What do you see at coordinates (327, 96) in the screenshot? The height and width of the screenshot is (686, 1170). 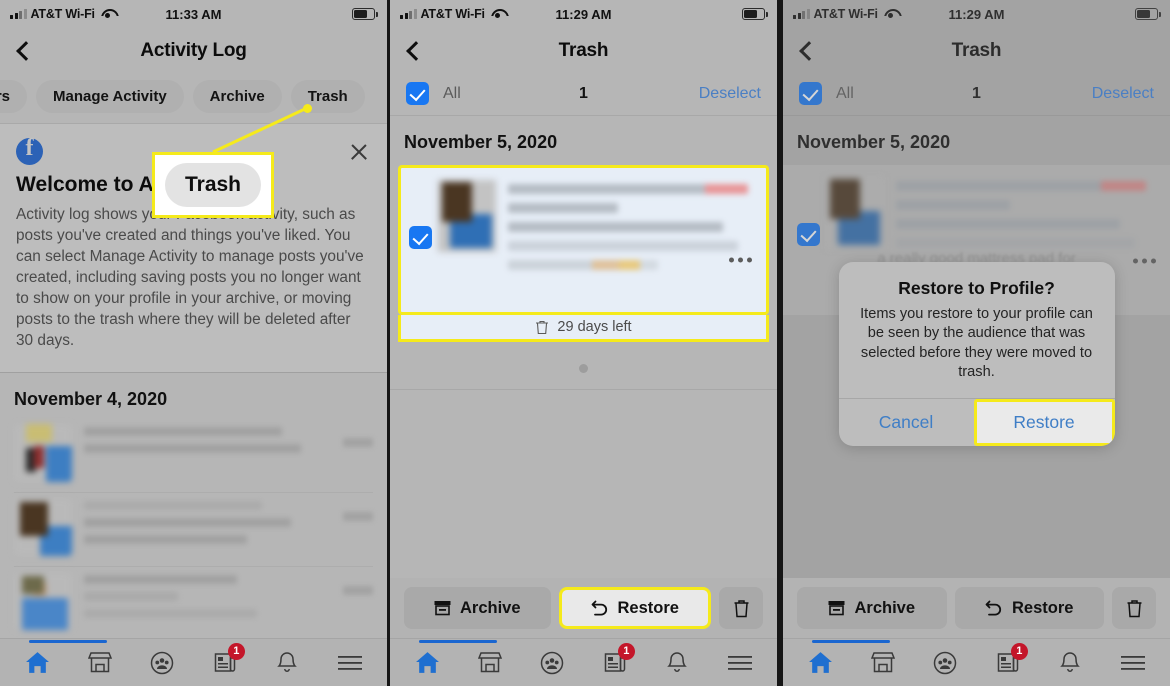 I see `chip-trash: Trash` at bounding box center [327, 96].